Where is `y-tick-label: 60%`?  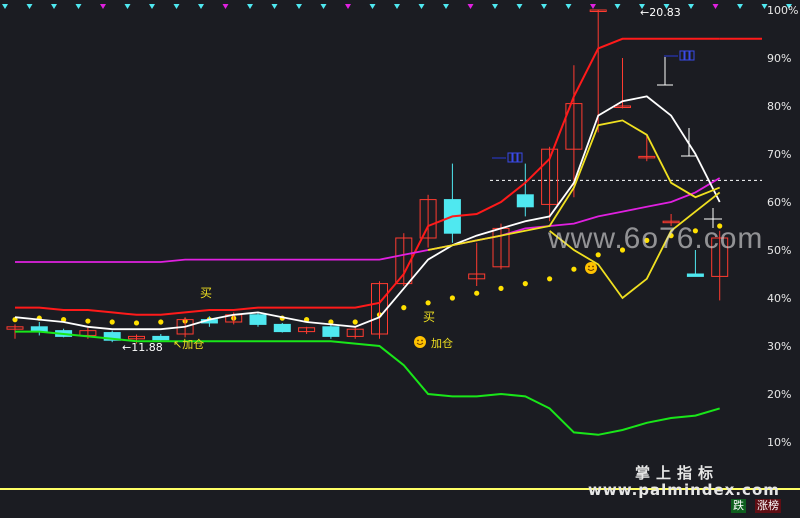 y-tick-label: 60% is located at coordinates (779, 202).